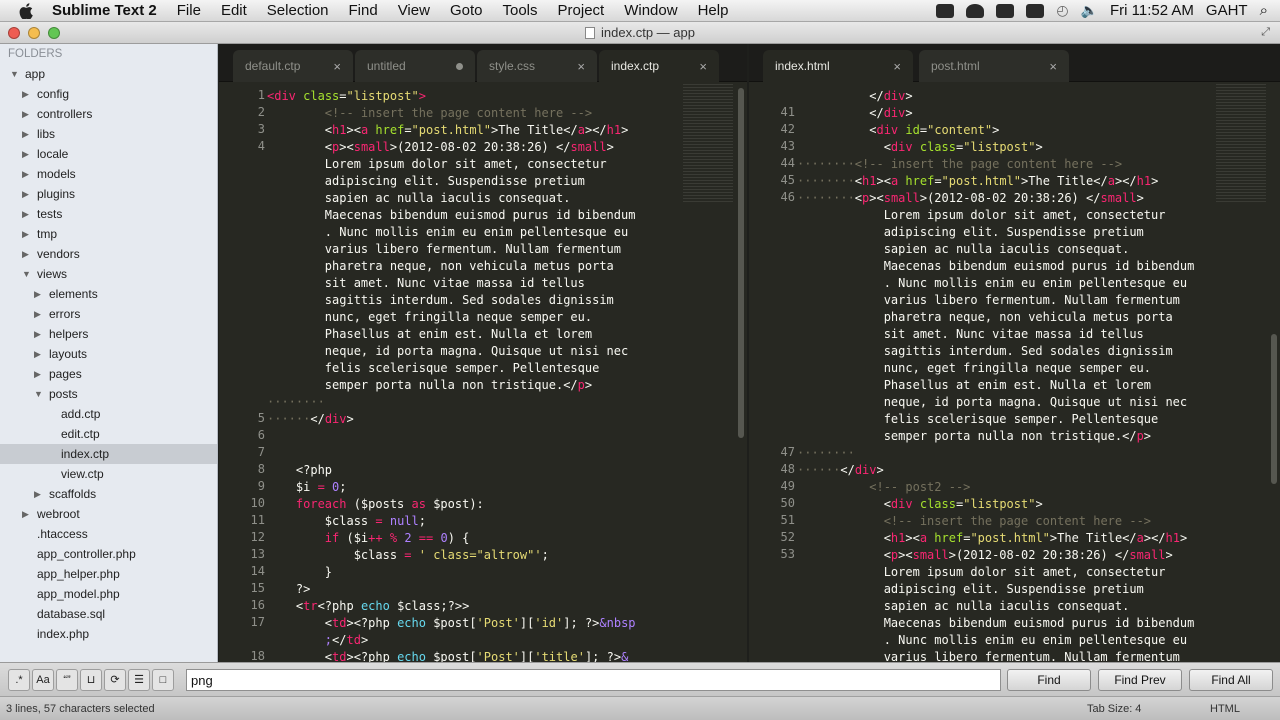  What do you see at coordinates (581, 10) in the screenshot?
I see `menu-project: Project` at bounding box center [581, 10].